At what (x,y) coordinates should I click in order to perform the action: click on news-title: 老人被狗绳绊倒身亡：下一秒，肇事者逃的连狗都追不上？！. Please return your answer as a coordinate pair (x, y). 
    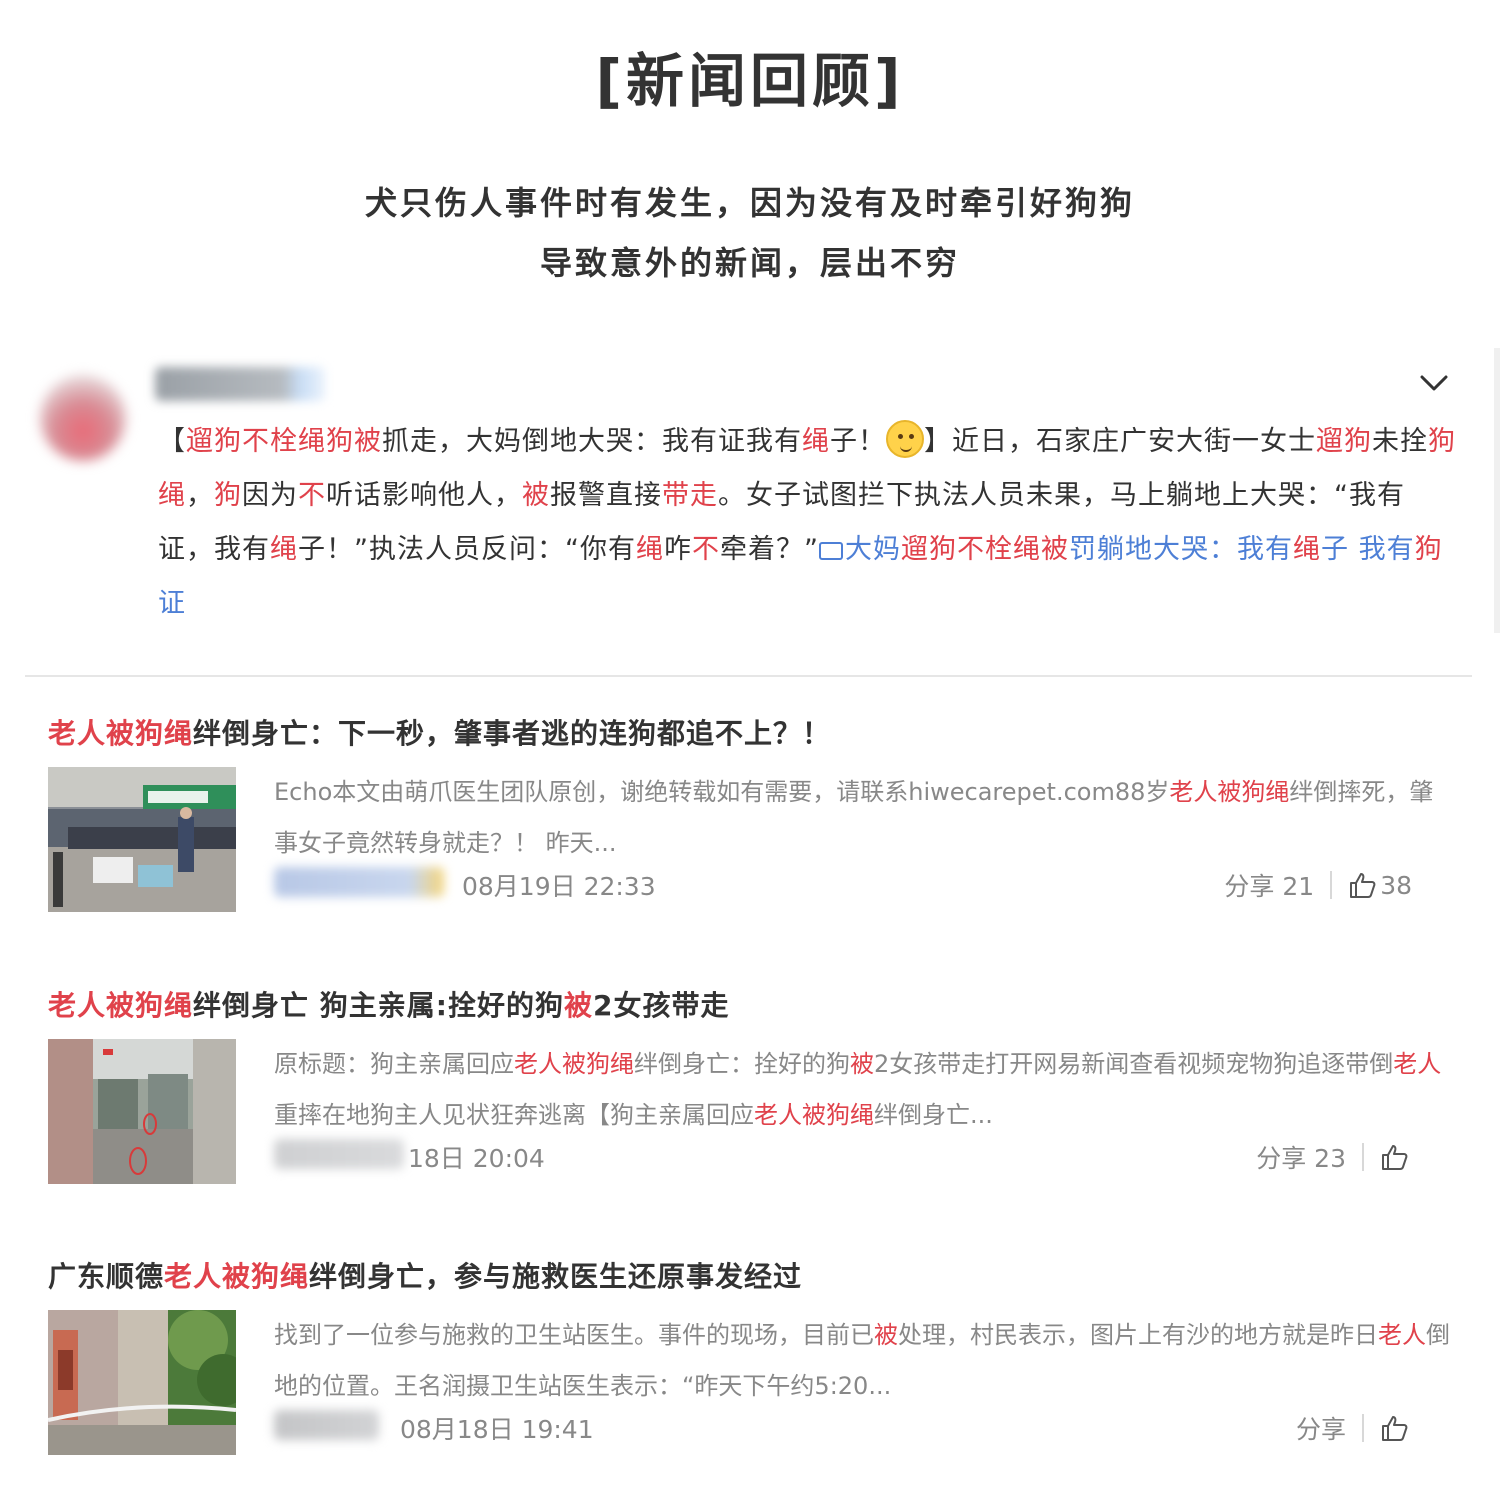
    Looking at the image, I should click on (439, 732).